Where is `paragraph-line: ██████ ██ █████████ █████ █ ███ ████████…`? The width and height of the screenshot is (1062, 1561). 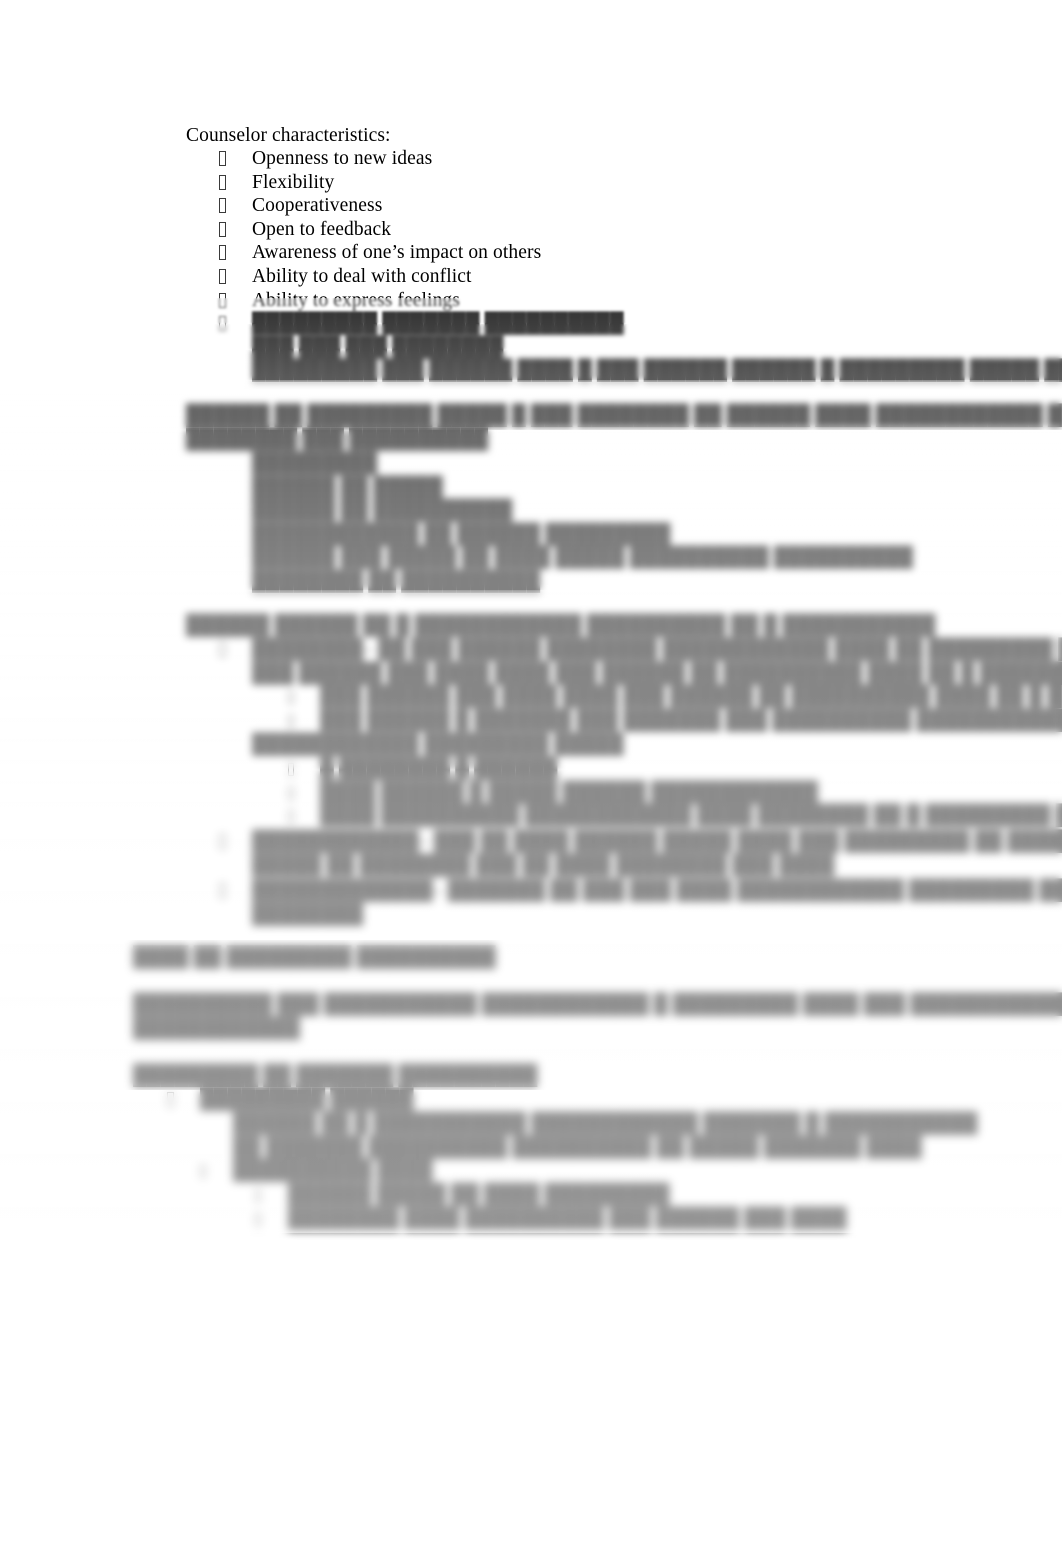
paragraph-line: ██████ ██ █████████ █████ █ ███ ████████… is located at coordinates (624, 415).